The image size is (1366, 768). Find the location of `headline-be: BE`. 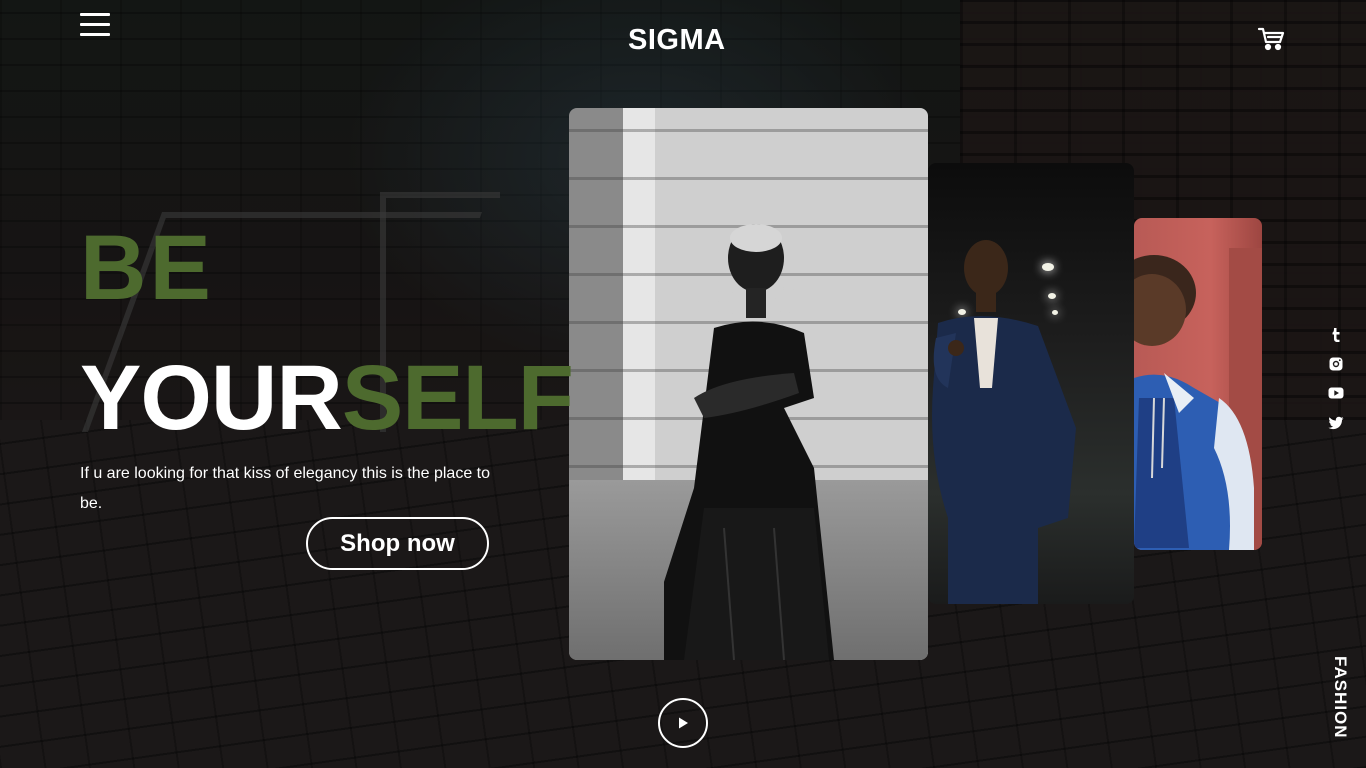

headline-be: BE is located at coordinates (147, 268).